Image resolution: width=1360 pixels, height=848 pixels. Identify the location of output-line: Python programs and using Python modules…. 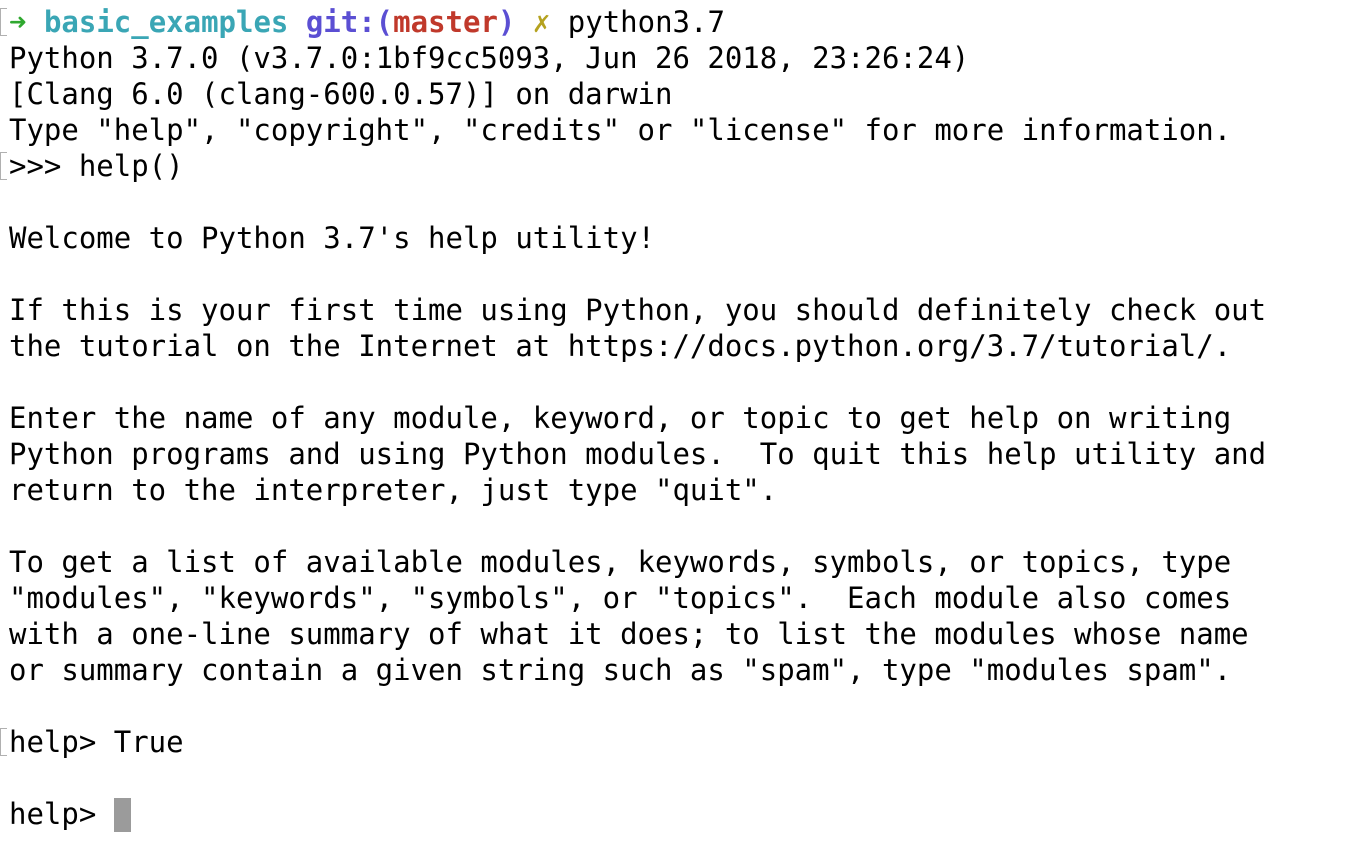
(638, 454).